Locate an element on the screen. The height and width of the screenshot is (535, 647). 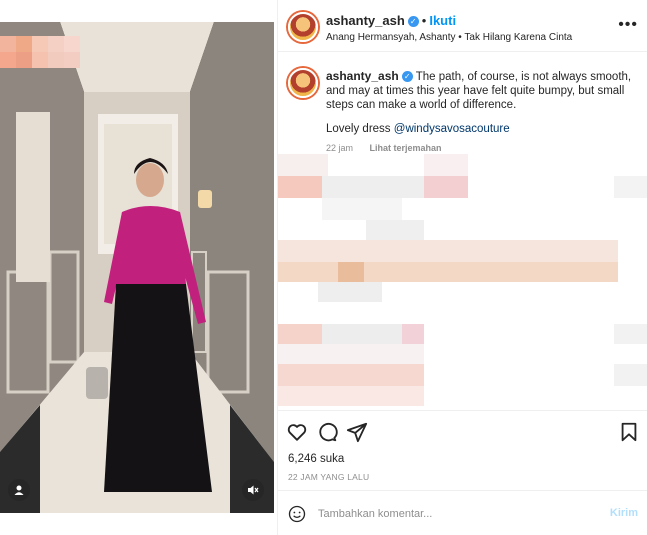
header-user-line: ashanty_ash ✓ • Ikuti is located at coordinates (391, 20).